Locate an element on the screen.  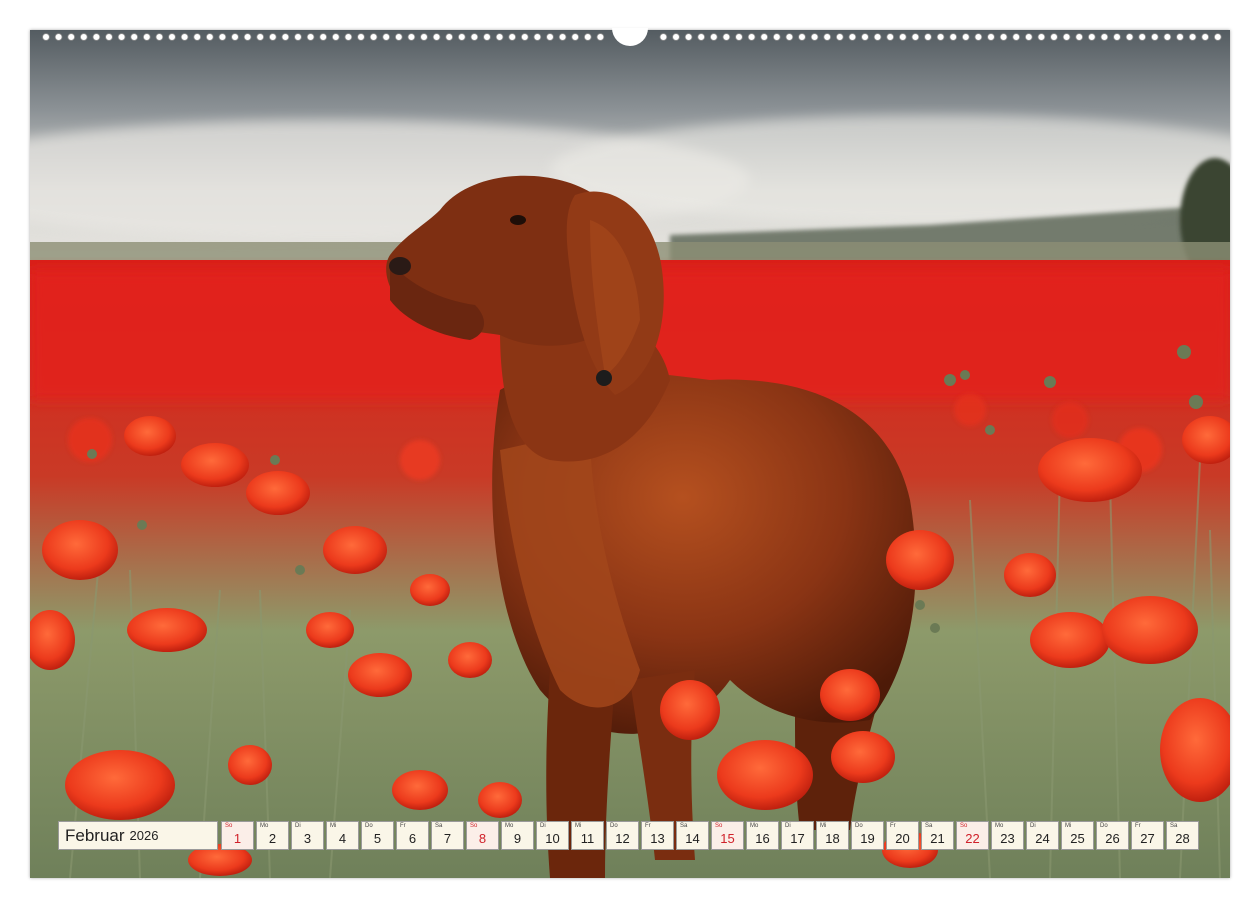
day-cell: Fr 27 is located at coordinates (1147, 835).